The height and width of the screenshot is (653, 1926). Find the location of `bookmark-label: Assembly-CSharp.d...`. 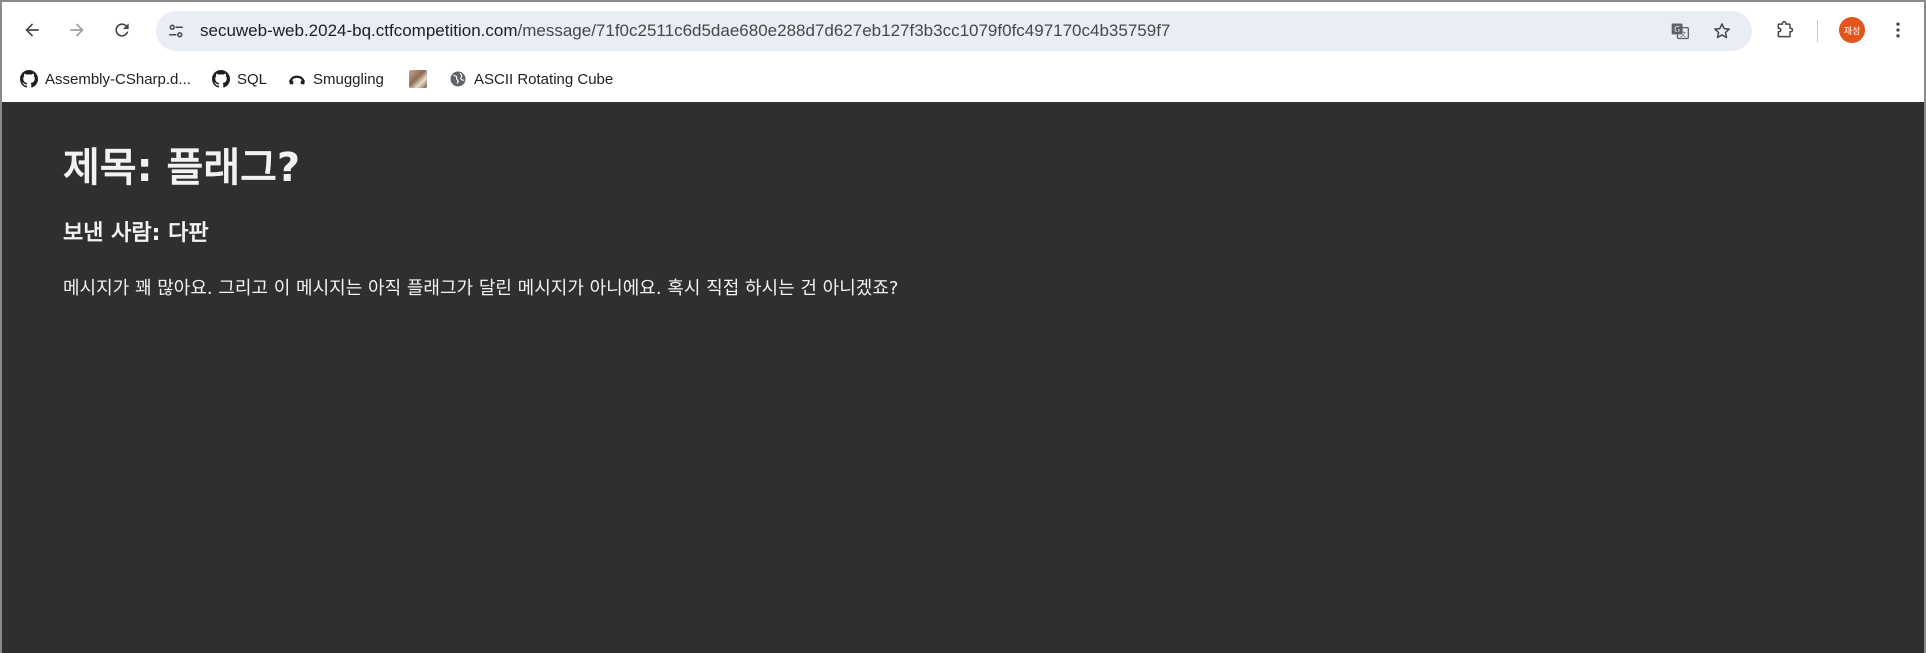

bookmark-label: Assembly-CSharp.d... is located at coordinates (118, 79).